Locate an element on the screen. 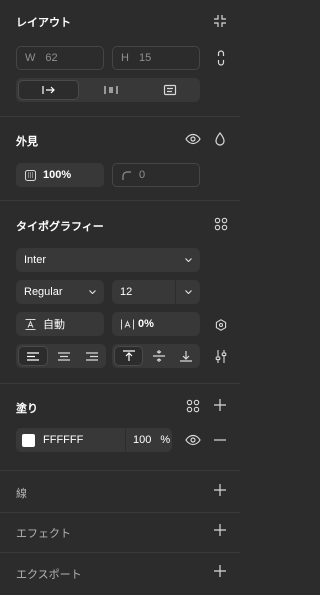  constrain-proportions-icon is located at coordinates (221, 58).